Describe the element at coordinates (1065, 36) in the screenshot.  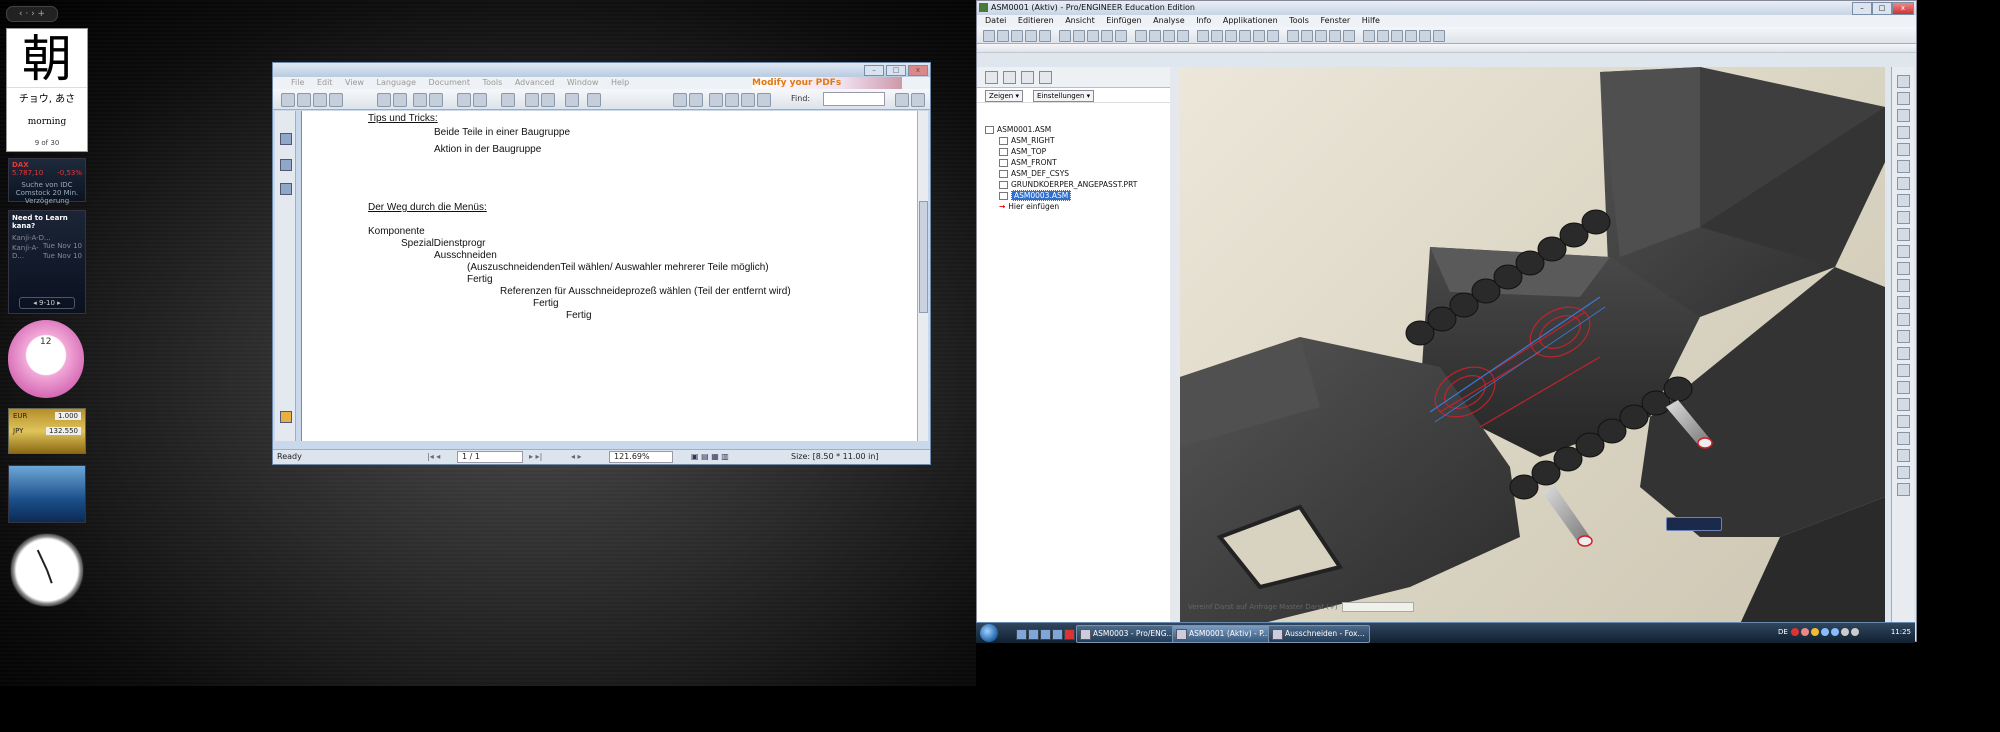
I see `undo-icon` at that location.